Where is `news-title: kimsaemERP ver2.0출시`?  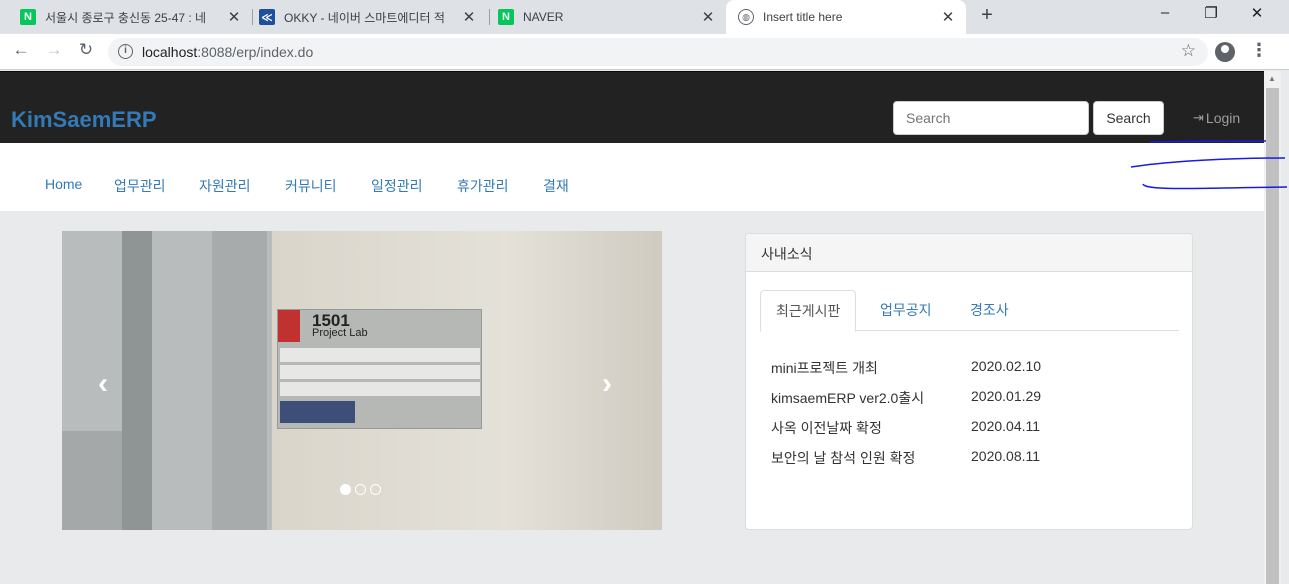
news-title: kimsaemERP ver2.0출시 is located at coordinates (847, 398).